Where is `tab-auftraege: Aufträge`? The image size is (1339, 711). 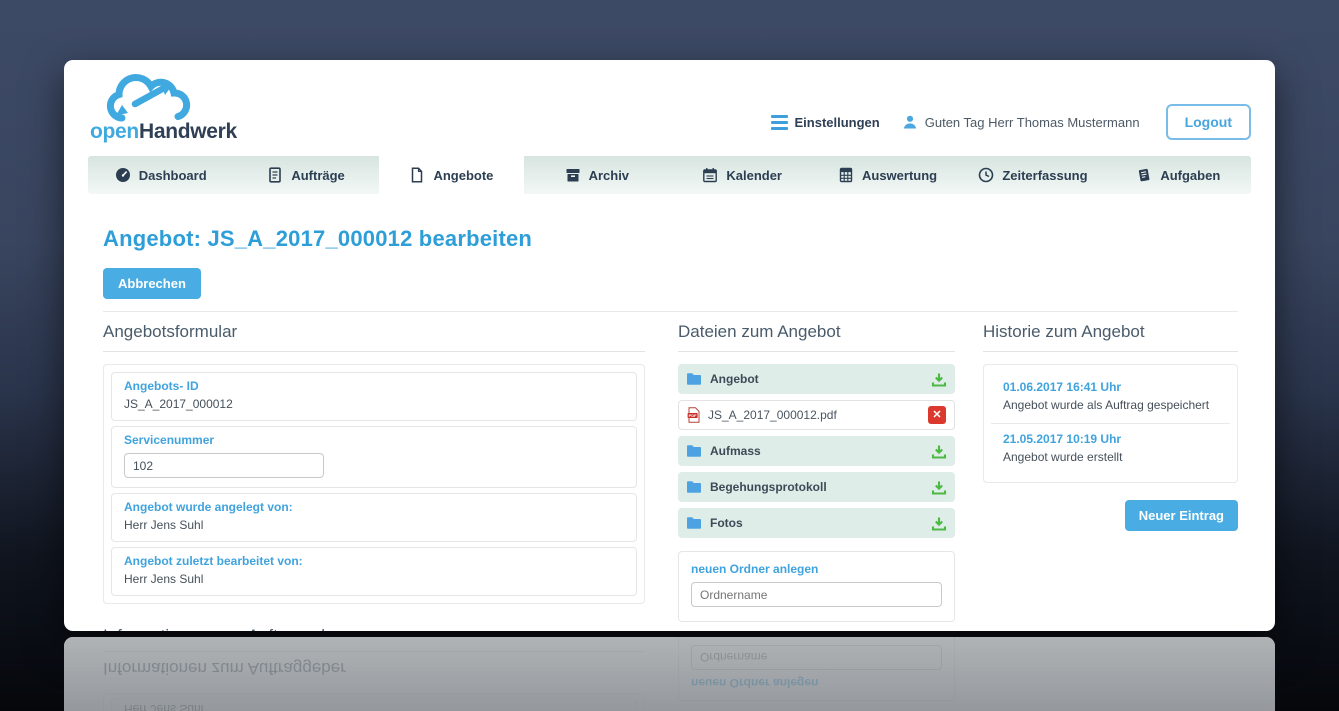 tab-auftraege: Aufträge is located at coordinates (305, 175).